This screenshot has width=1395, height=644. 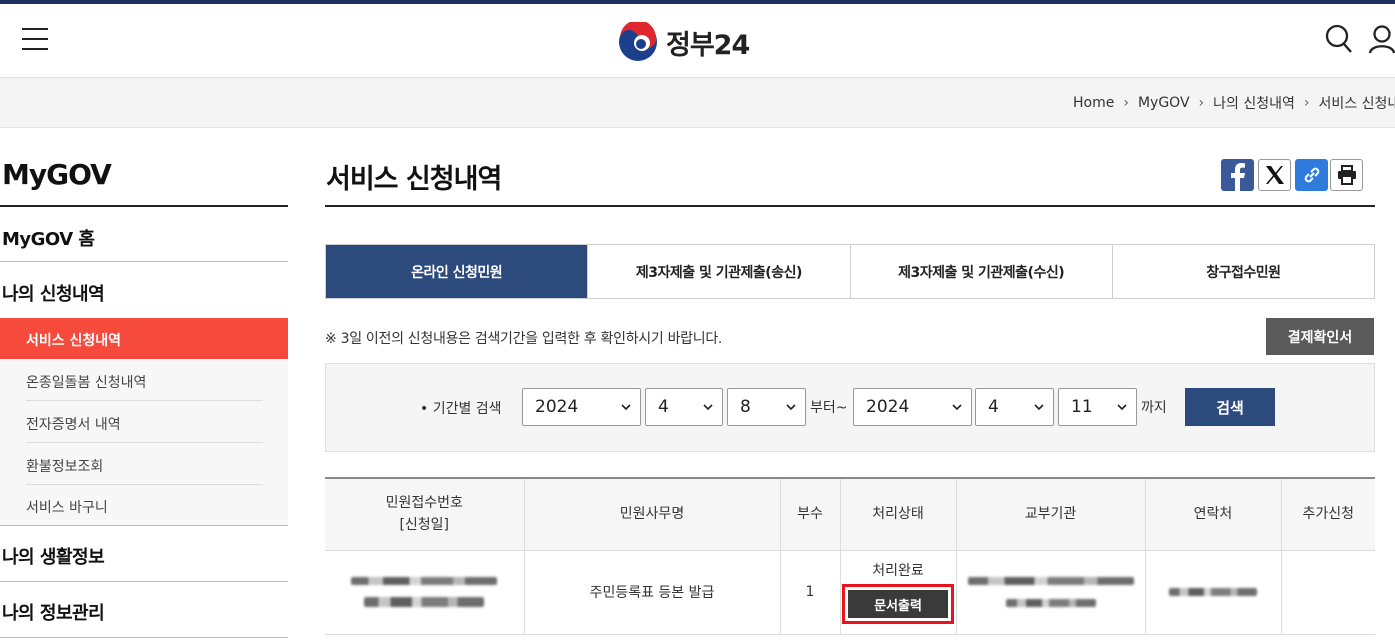 What do you see at coordinates (898, 514) in the screenshot?
I see `header-status: 처리상태` at bounding box center [898, 514].